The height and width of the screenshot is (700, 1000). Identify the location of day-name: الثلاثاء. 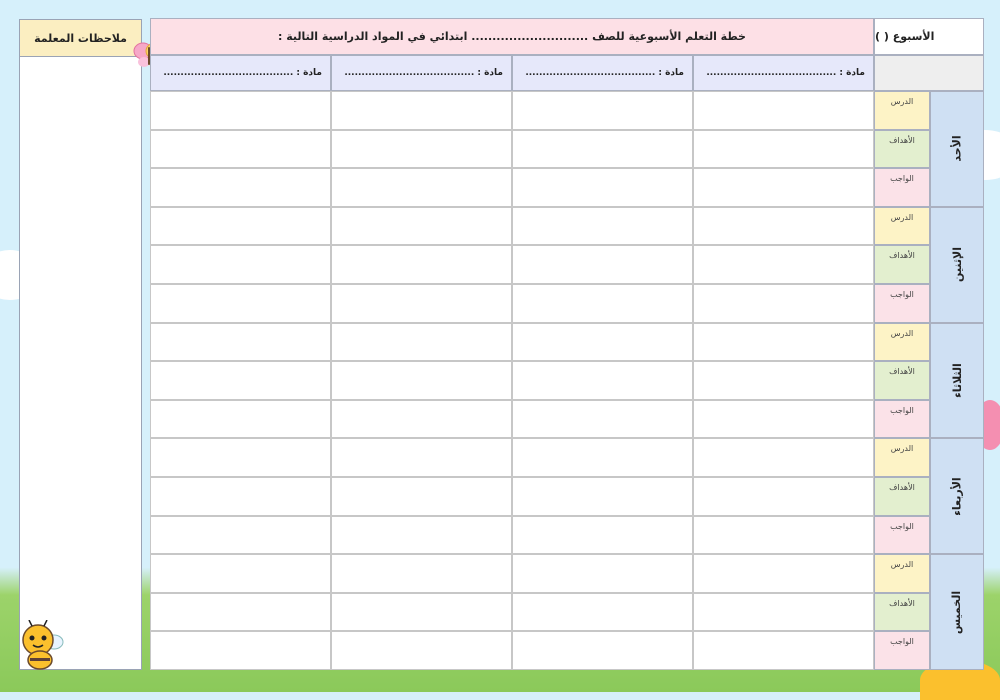
(957, 380).